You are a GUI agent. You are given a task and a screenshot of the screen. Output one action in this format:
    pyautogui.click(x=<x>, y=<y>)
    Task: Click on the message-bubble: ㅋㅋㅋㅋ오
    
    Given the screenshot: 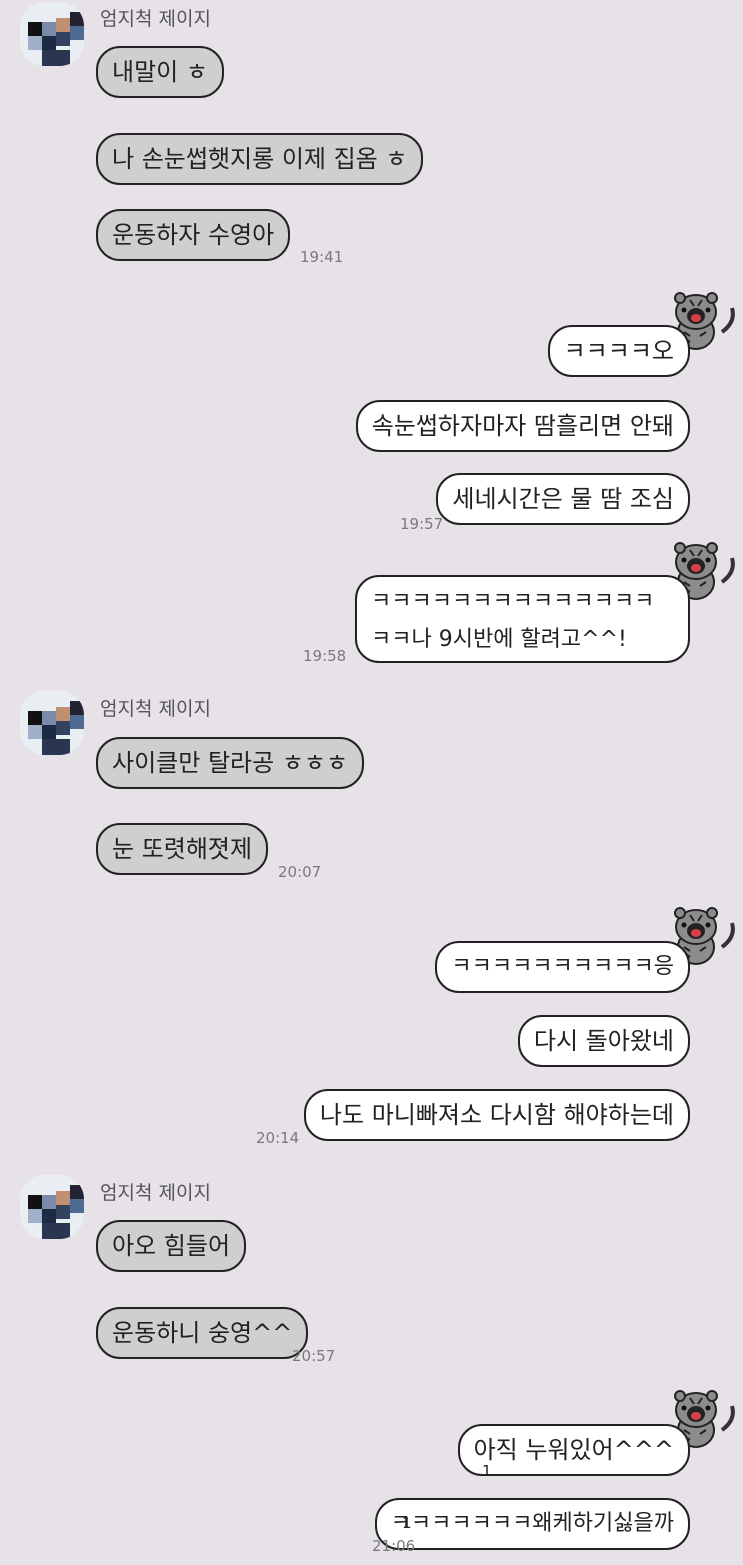 What is the action you would take?
    pyautogui.click(x=618, y=351)
    